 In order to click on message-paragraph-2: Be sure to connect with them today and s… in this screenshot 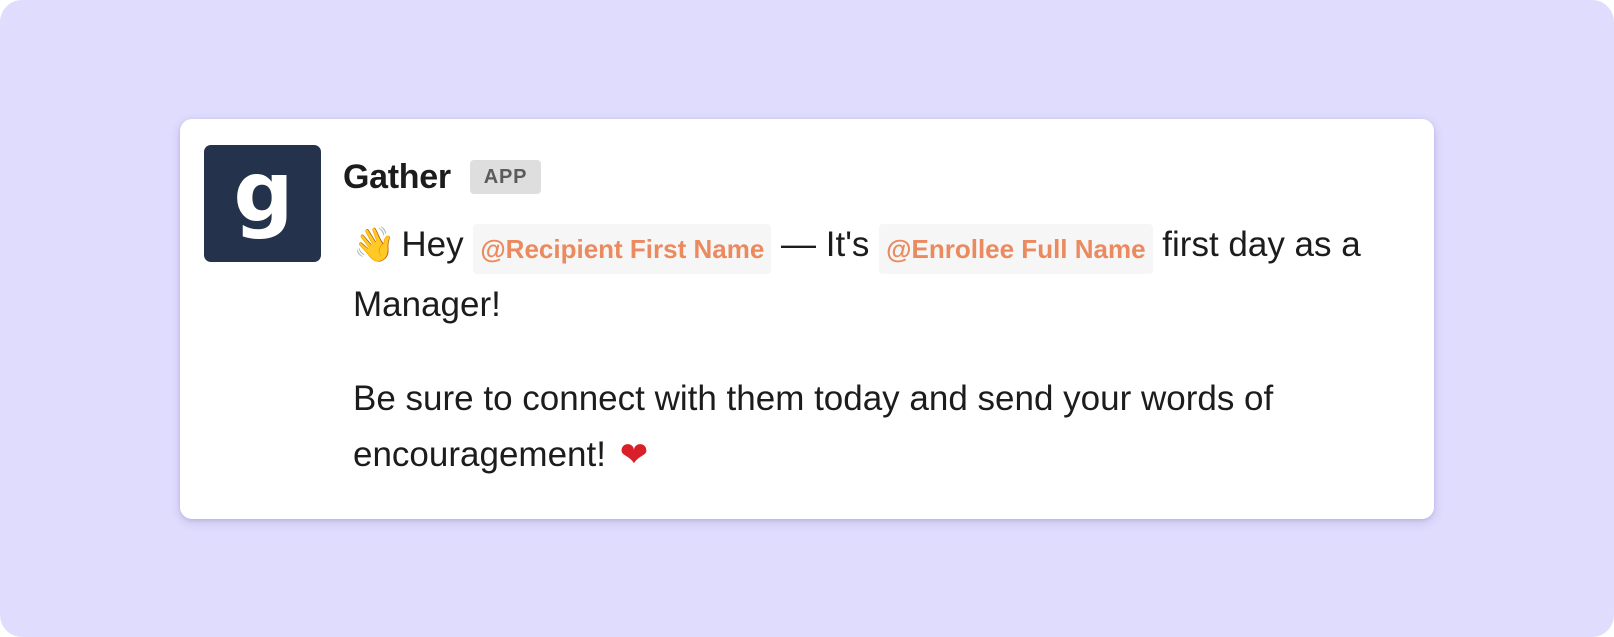, I will do `click(883, 427)`.